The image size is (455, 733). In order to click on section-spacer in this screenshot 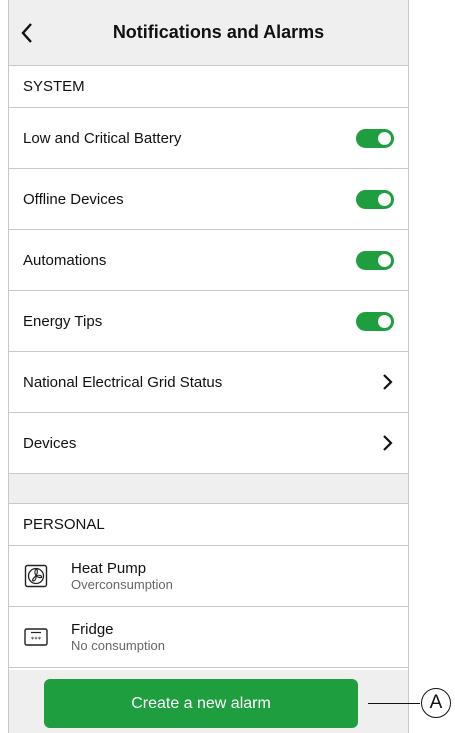, I will do `click(208, 489)`.